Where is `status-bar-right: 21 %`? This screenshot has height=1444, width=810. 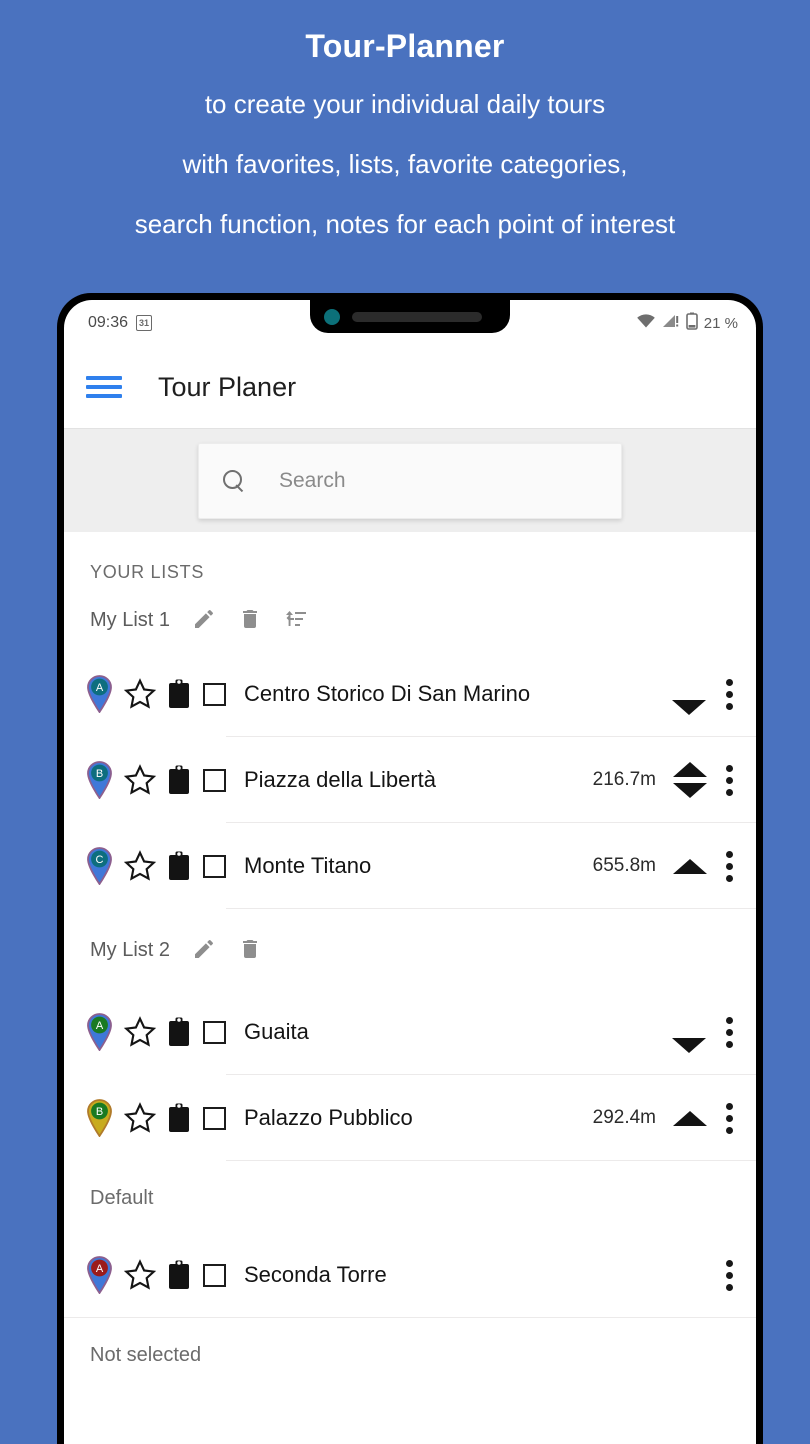 status-bar-right: 21 % is located at coordinates (687, 323).